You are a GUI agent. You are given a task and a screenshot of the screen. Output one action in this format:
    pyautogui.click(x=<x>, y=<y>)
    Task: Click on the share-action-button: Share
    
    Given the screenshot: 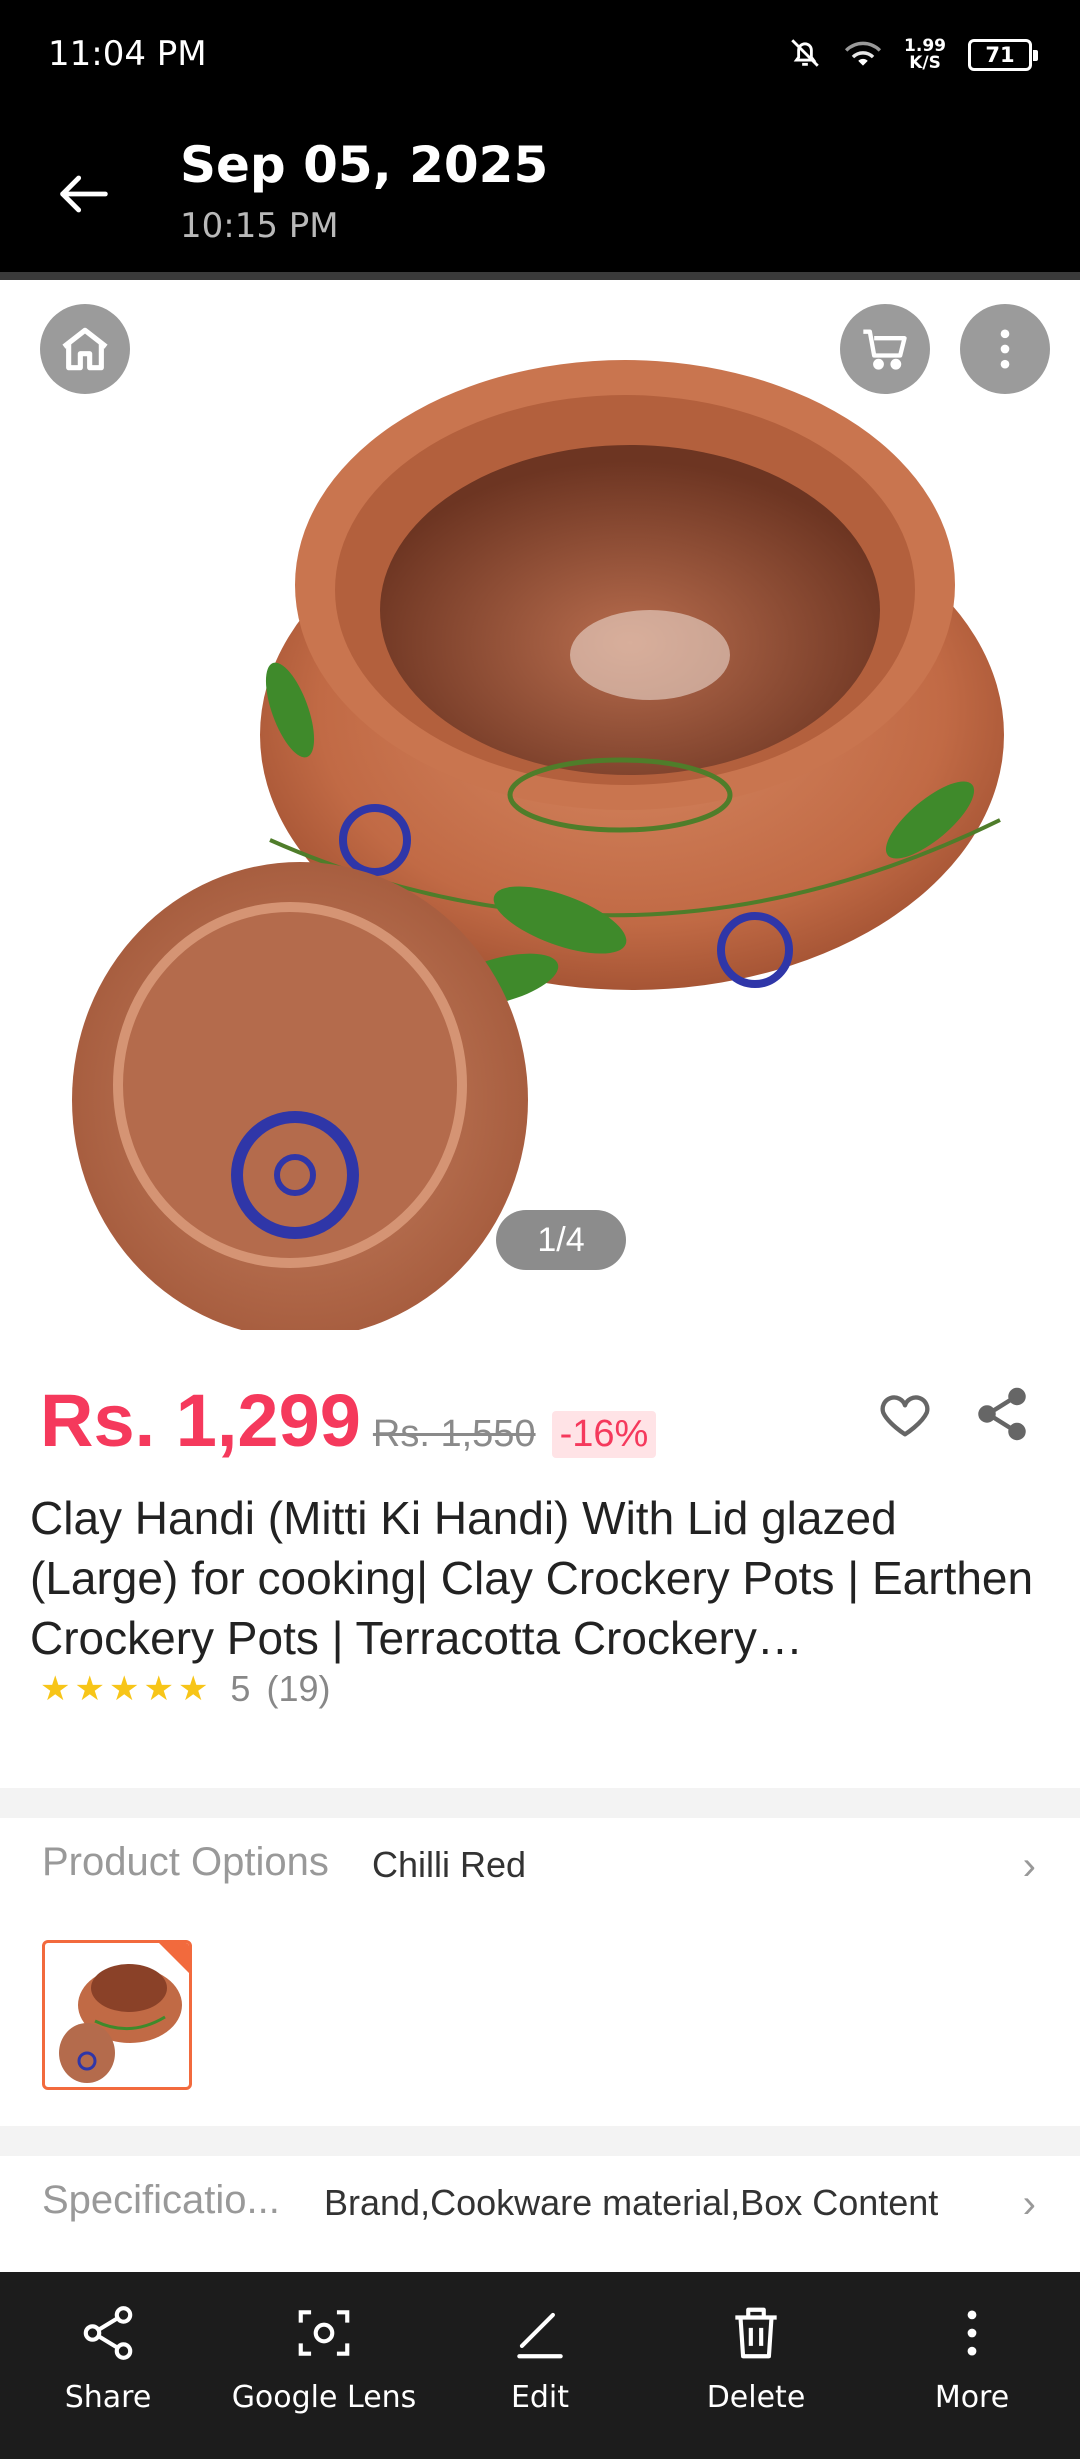 What is the action you would take?
    pyautogui.click(x=108, y=2365)
    